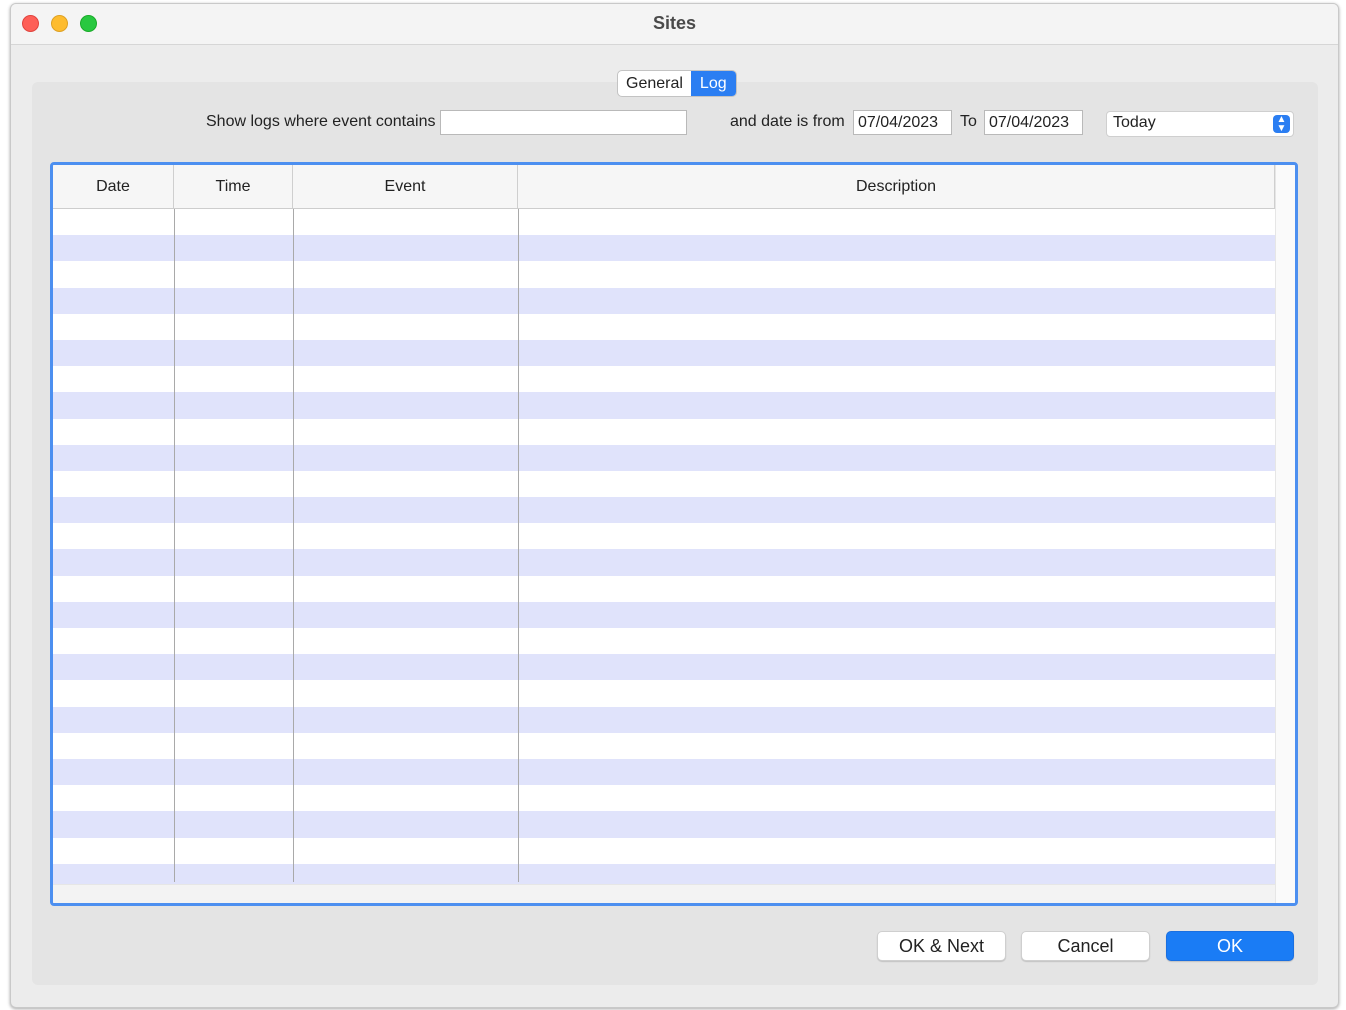  I want to click on tab-general: General, so click(654, 83).